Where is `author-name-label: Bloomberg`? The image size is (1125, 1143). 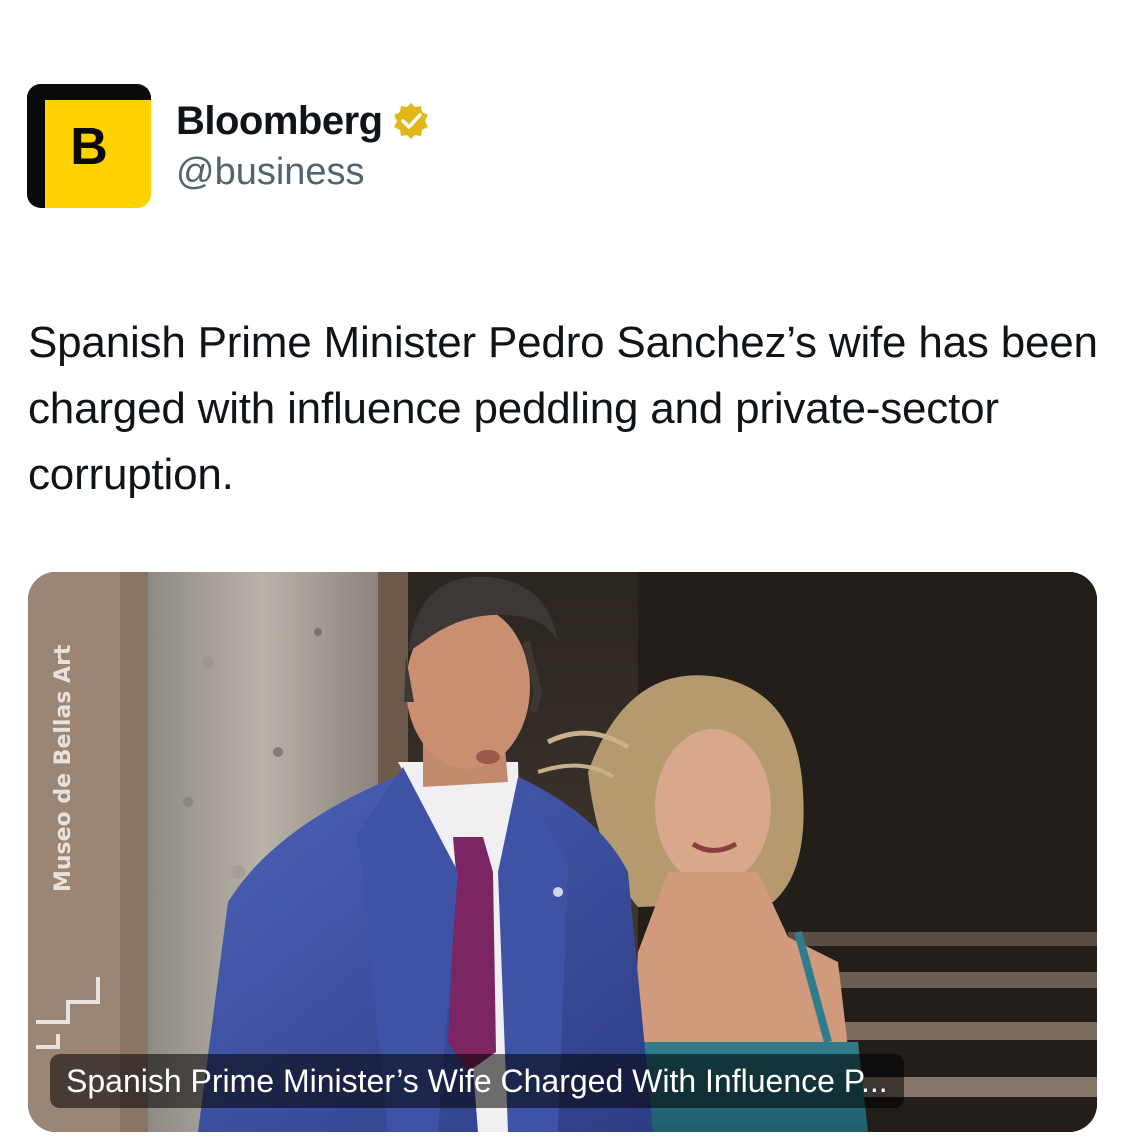
author-name-label: Bloomberg is located at coordinates (279, 121).